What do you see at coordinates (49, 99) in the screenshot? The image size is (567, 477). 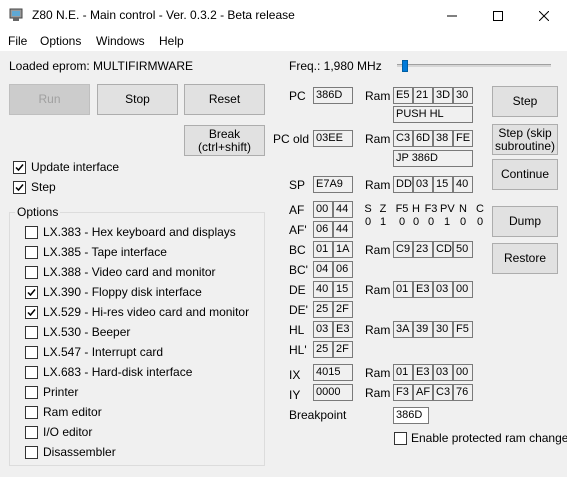 I see `run-button: Run` at bounding box center [49, 99].